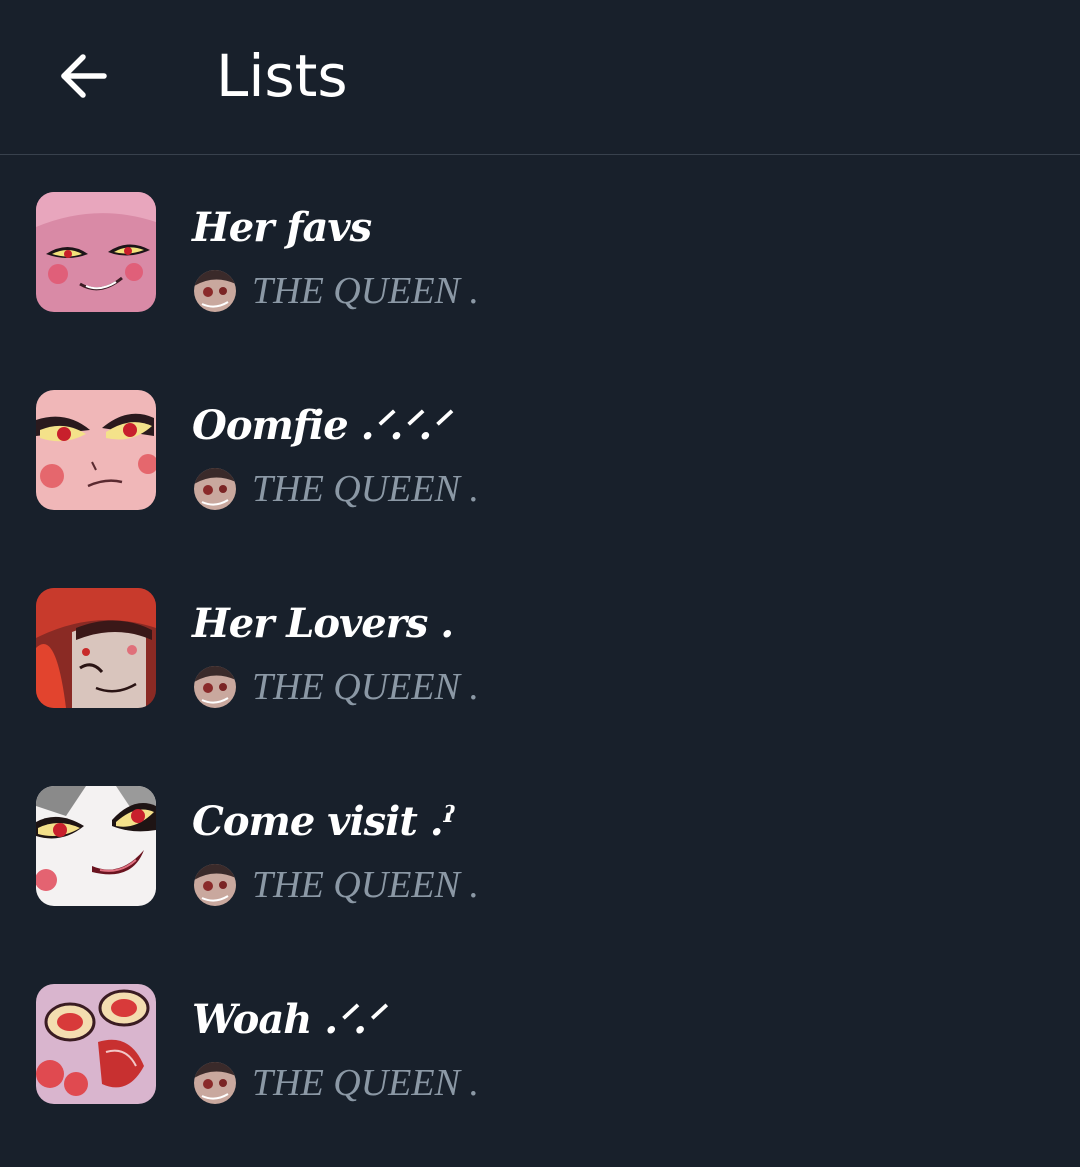  I want to click on page-title: Lists, so click(282, 76).